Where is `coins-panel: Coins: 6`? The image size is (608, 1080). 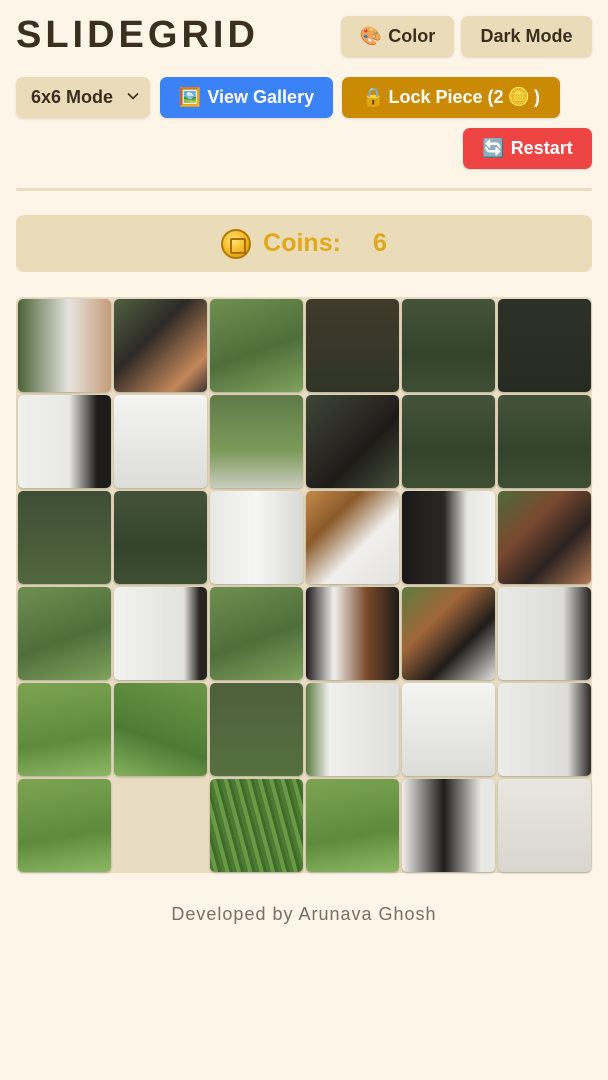
coins-panel: Coins: 6 is located at coordinates (304, 243).